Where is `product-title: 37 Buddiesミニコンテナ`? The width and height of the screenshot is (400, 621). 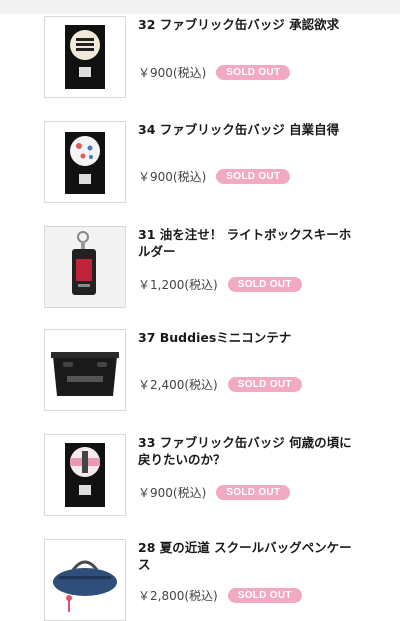 product-title: 37 Buddiesミニコンテナ is located at coordinates (249, 337).